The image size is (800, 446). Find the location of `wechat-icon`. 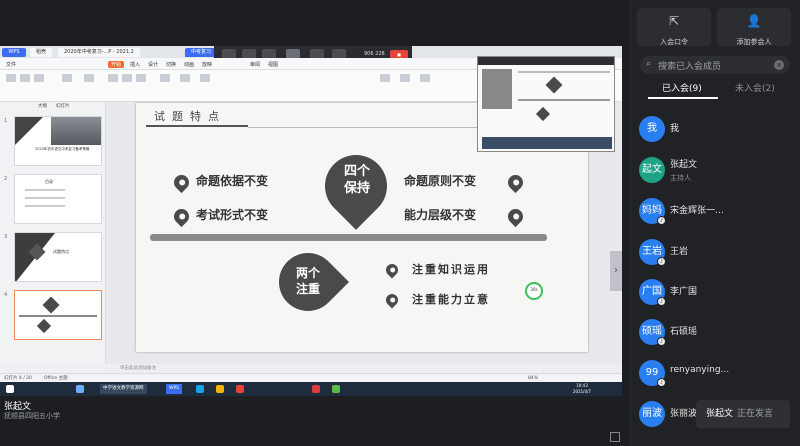

wechat-icon is located at coordinates (336, 389).